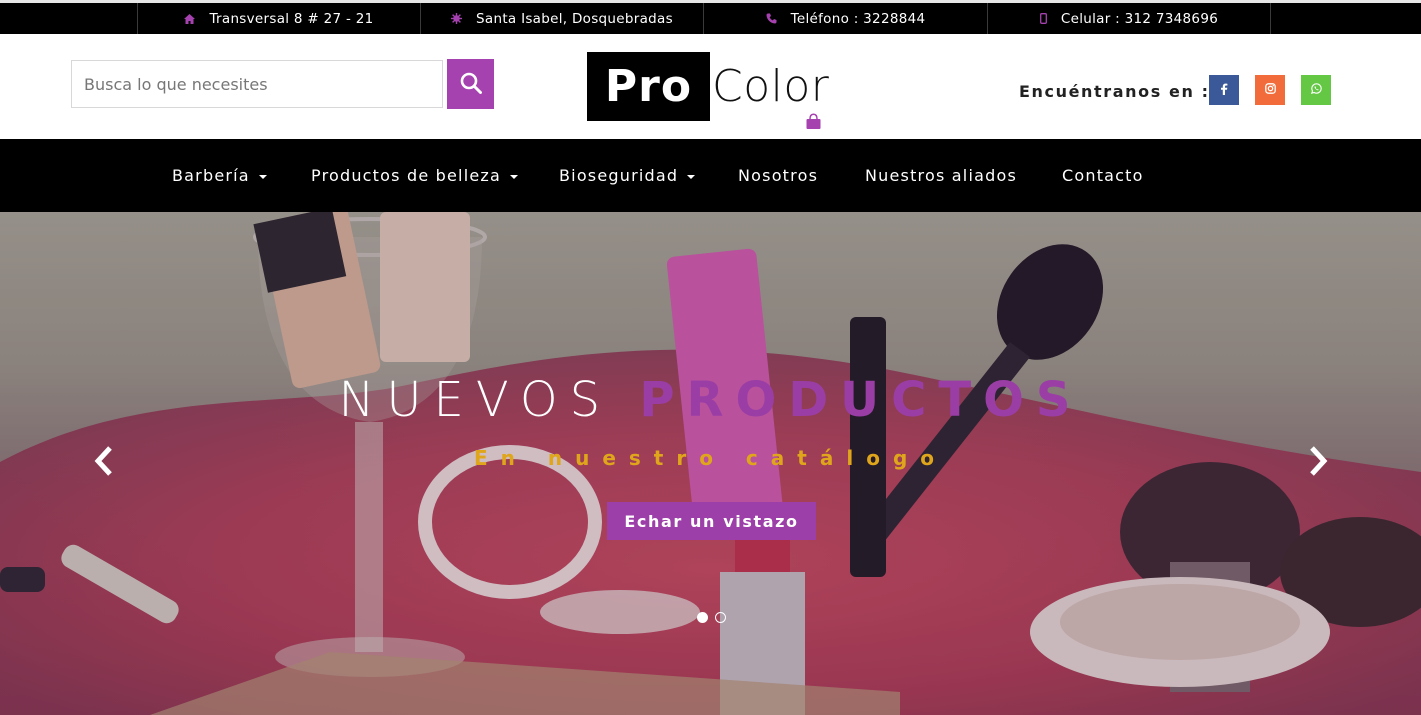  I want to click on nav-item-label: Contacto, so click(1103, 175).